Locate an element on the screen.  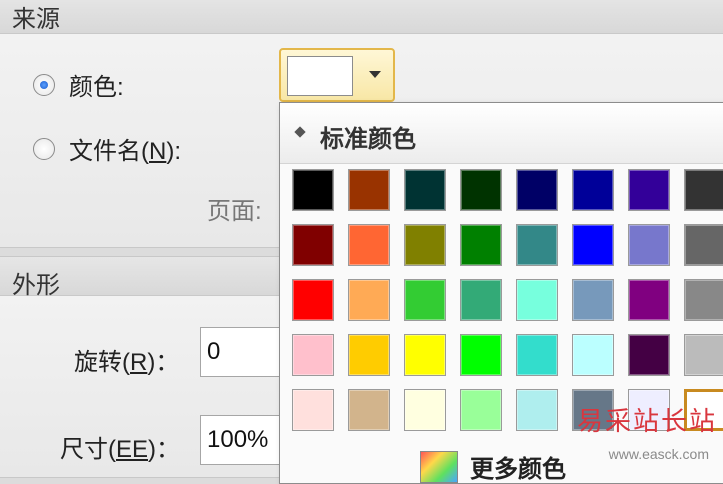
chevron-down-icon is located at coordinates (375, 74).